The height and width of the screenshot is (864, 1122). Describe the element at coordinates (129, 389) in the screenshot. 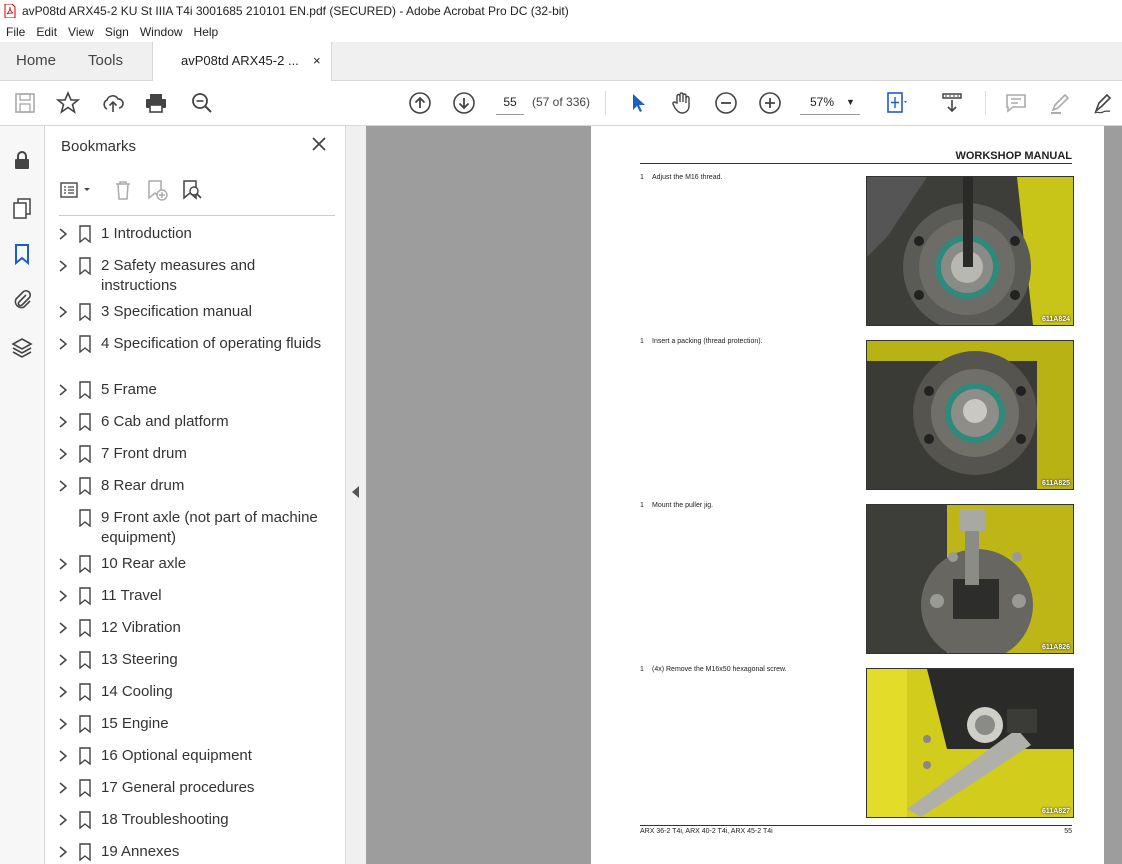

I see `bookmark-label: 5 Frame` at that location.